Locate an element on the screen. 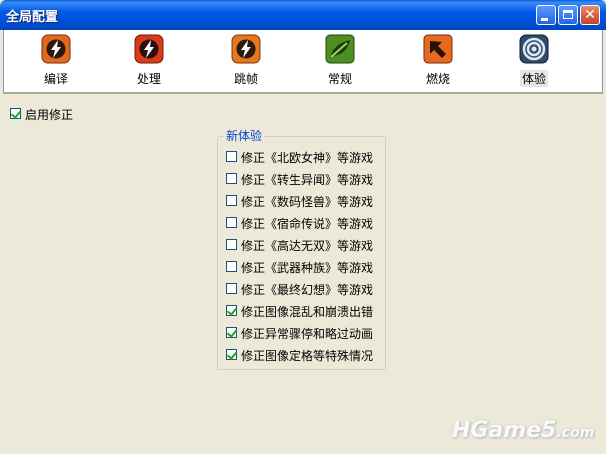  minimize-icon is located at coordinates (544, 19).